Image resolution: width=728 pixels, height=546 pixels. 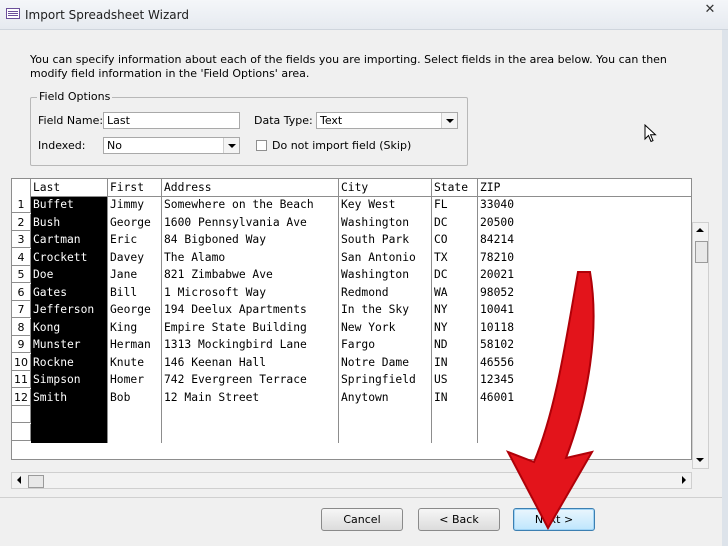 I want to click on table-cell: Simpson, so click(x=57, y=379).